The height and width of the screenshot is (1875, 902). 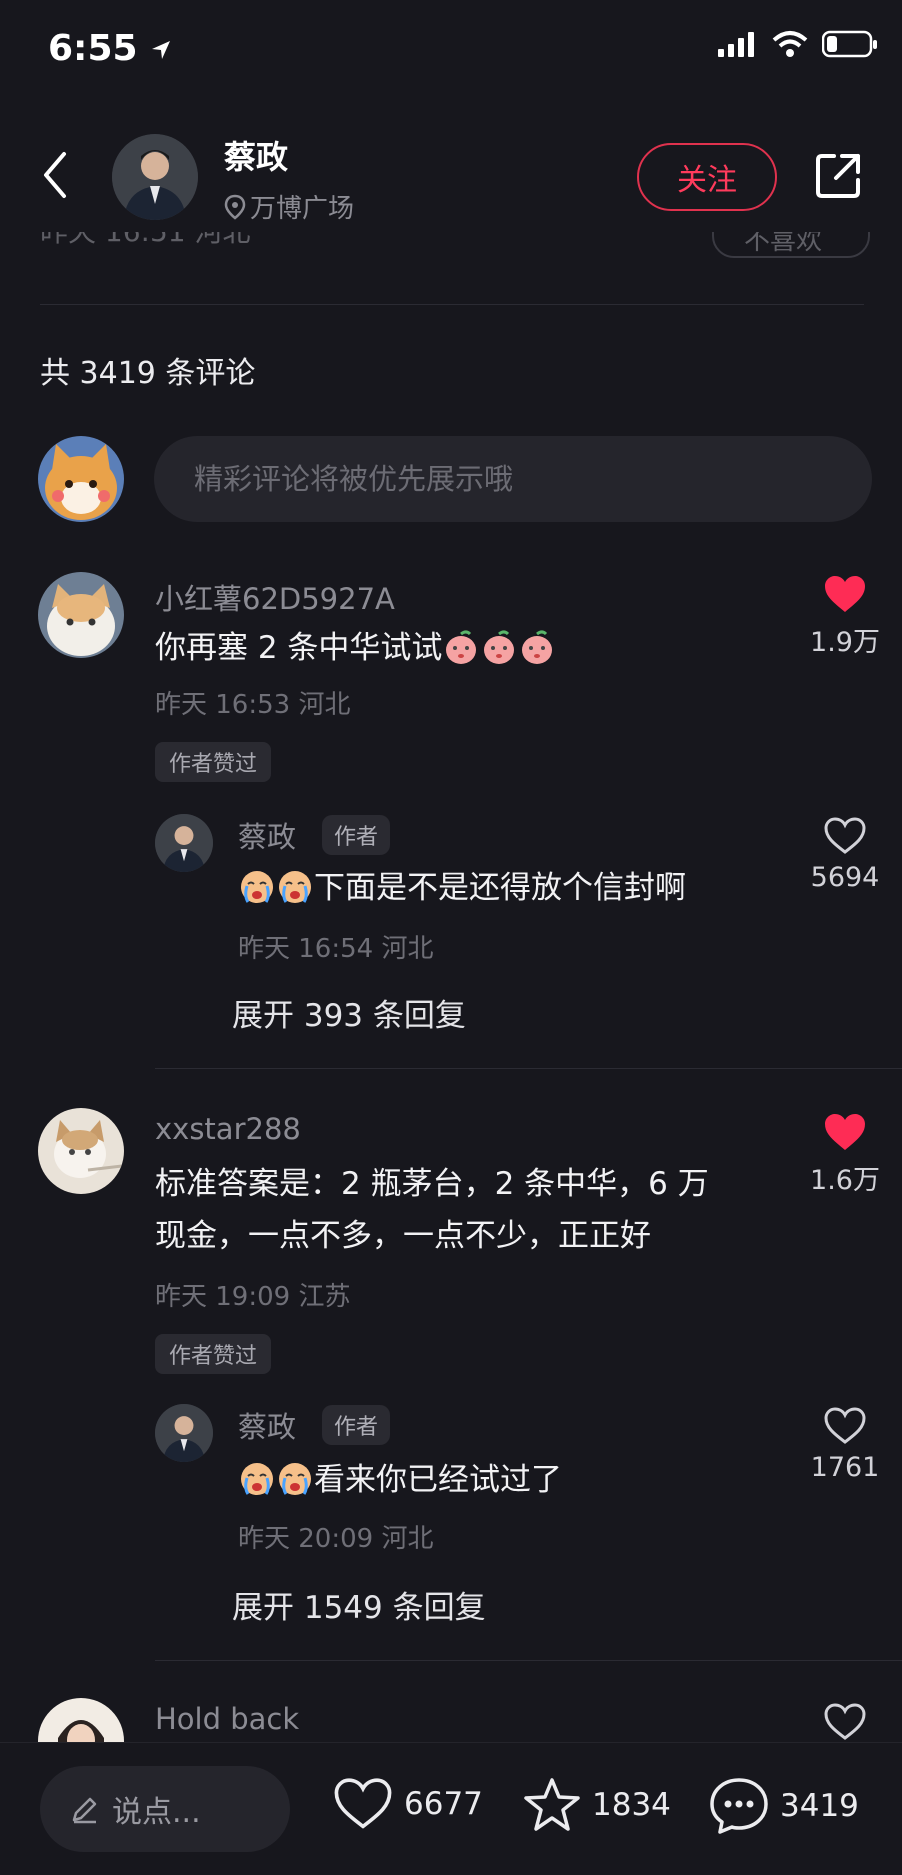 I want to click on post-like-count: 6677, so click(x=443, y=1804).